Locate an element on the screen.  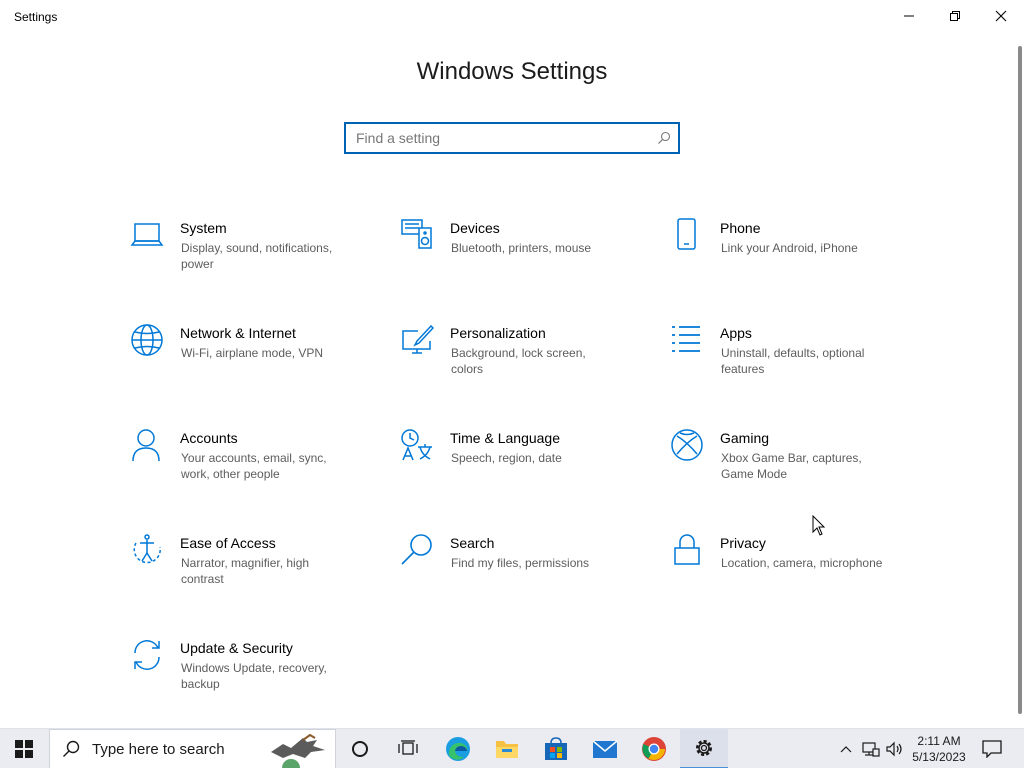
category-description: Link your Android, iPhone is located at coordinates (789, 248).